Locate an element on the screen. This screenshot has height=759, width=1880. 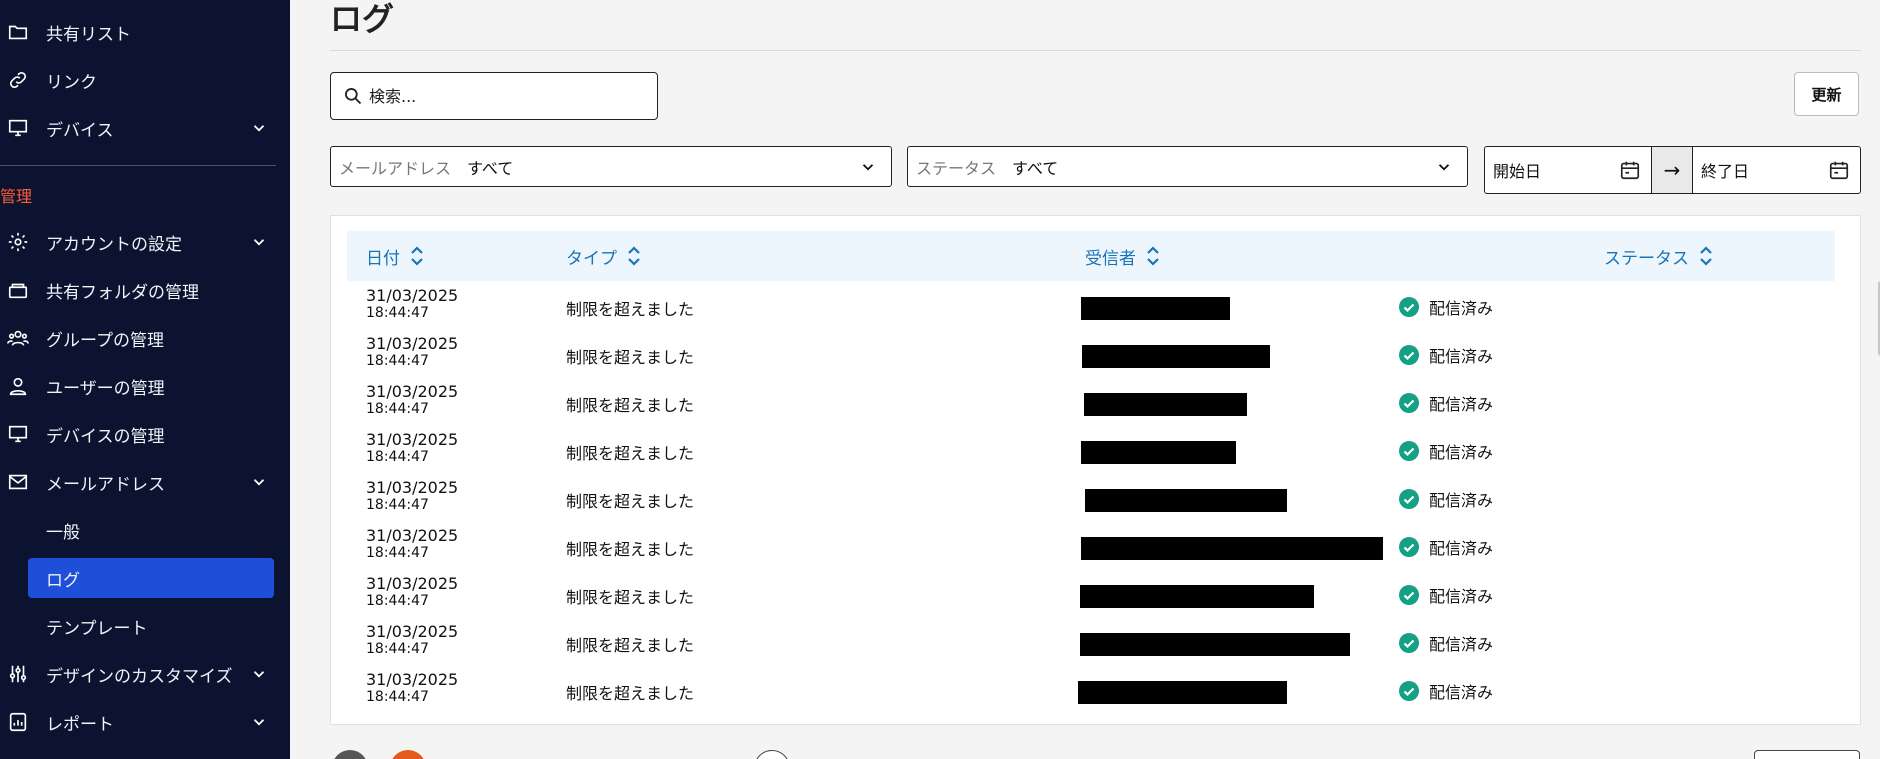
sidebar-subitem-log: ログ is located at coordinates (151, 578).